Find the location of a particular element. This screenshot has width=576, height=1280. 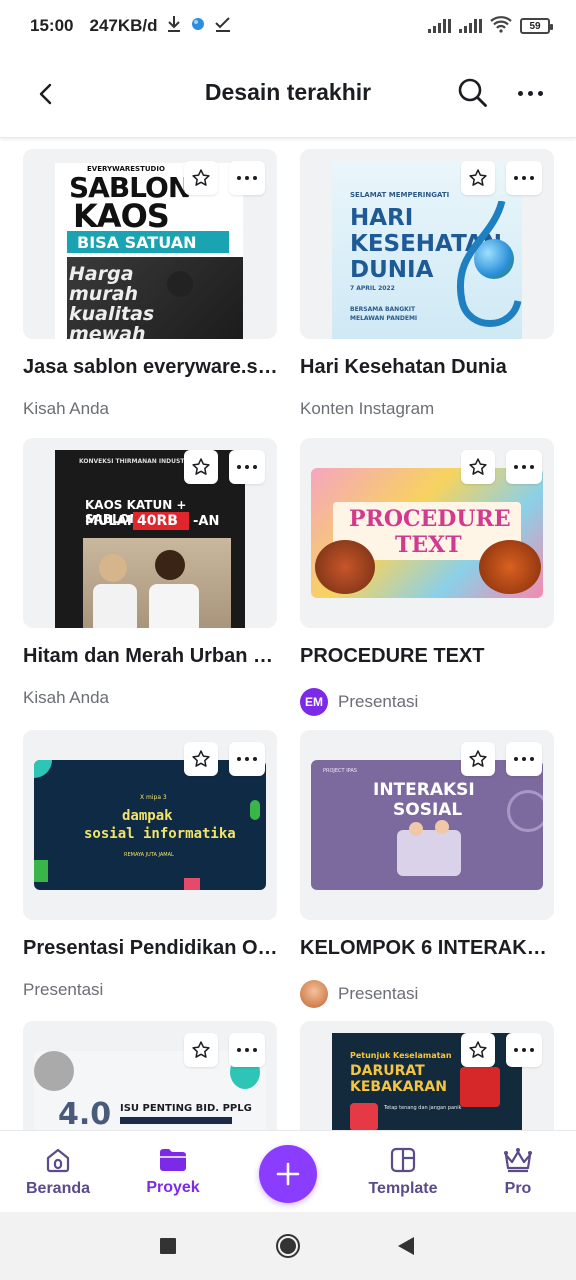

thumb-shape is located at coordinates (43, 769).